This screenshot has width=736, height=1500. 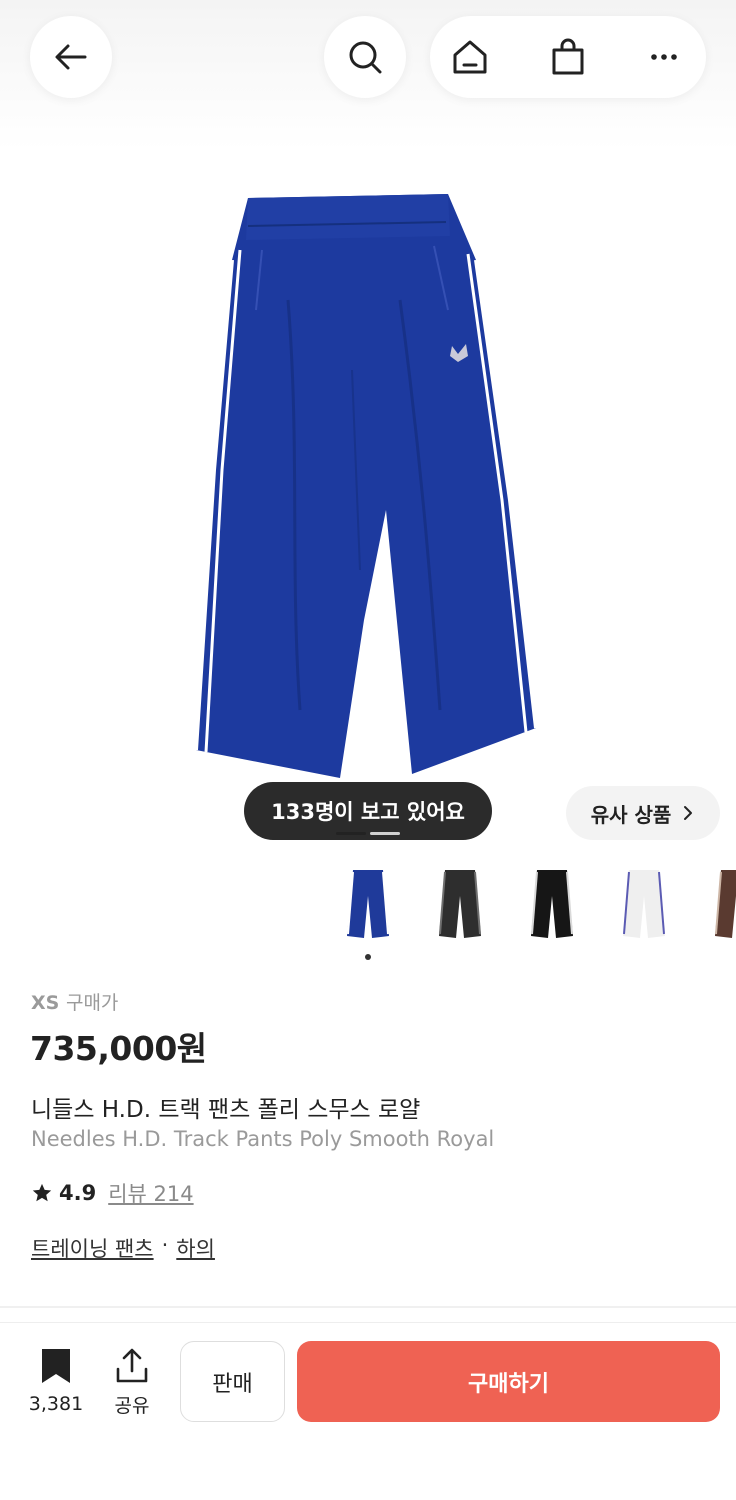 I want to click on color-variant-list, so click(x=538, y=904).